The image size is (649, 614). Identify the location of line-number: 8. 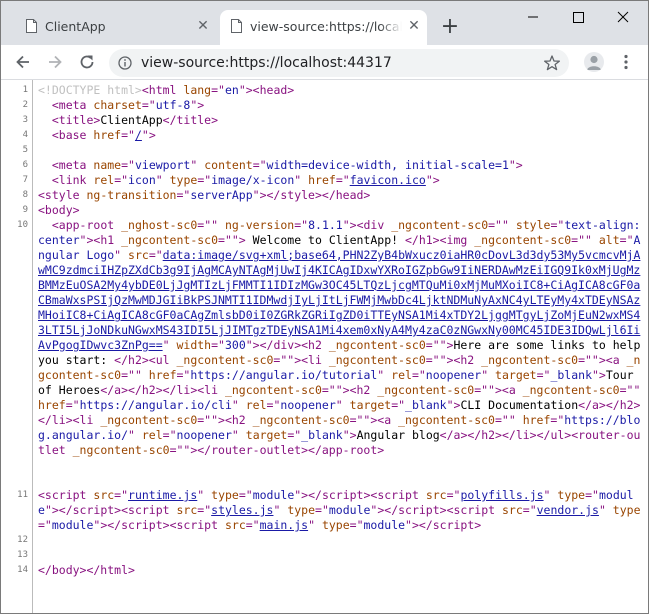
(25, 195).